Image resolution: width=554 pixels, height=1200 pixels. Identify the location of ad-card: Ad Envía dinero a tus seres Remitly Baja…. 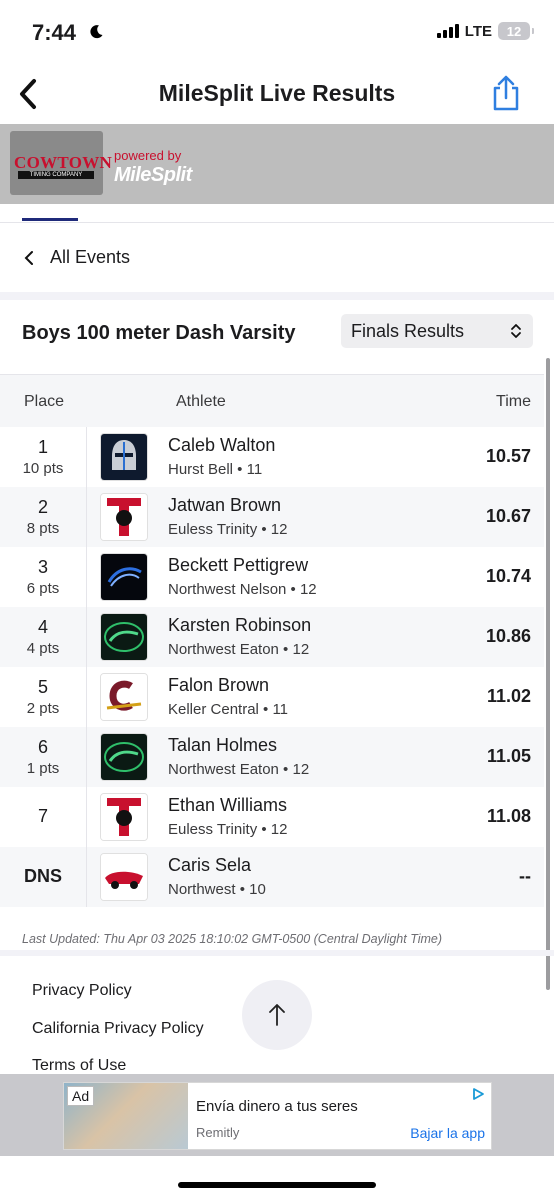
(277, 1116).